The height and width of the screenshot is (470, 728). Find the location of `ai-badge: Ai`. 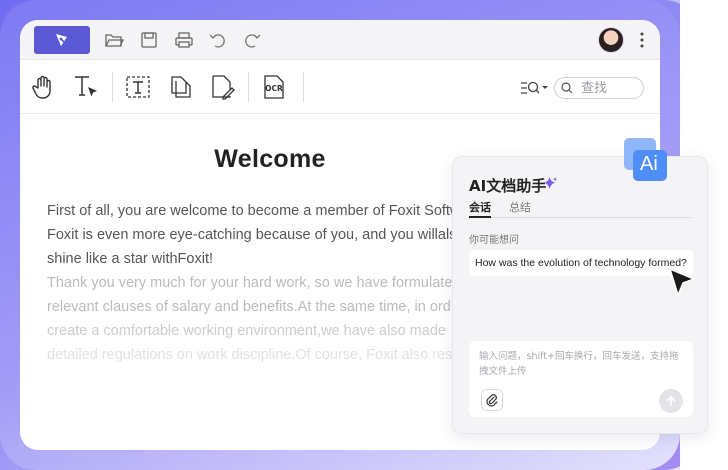

ai-badge: Ai is located at coordinates (646, 160).